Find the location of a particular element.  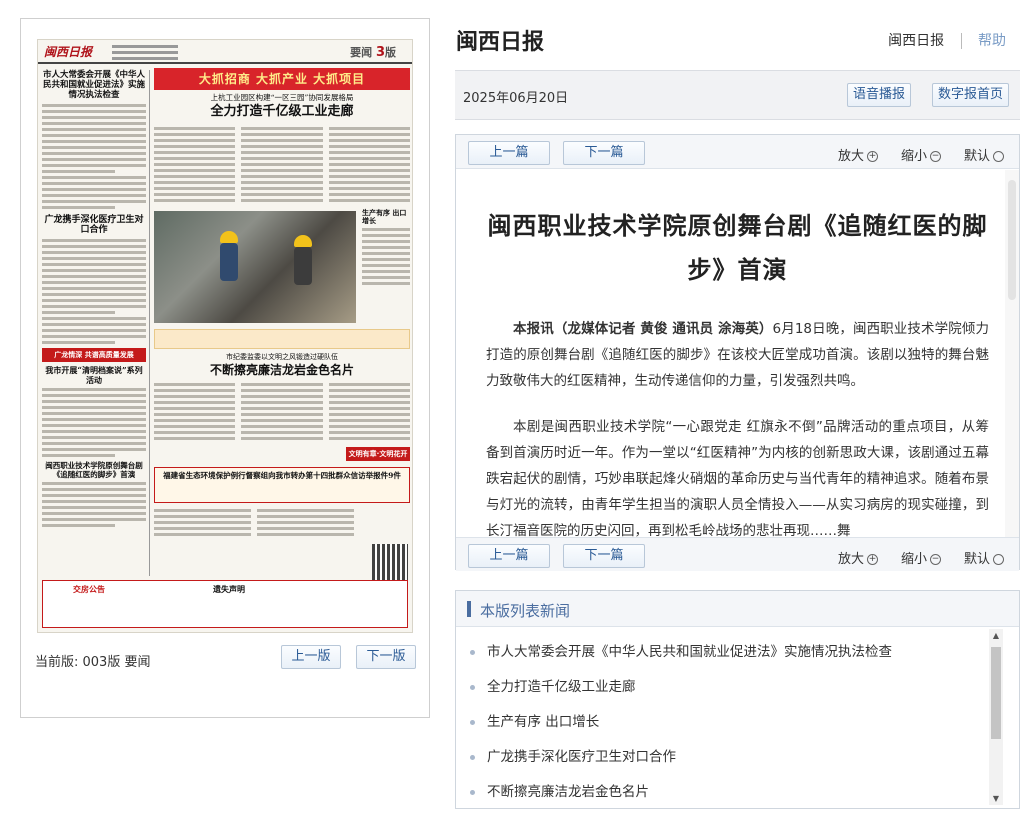

paper-headline-1: 市人大常委会开展《中华人民共和国就业促进法》实施情况执法检查 is located at coordinates (94, 85).